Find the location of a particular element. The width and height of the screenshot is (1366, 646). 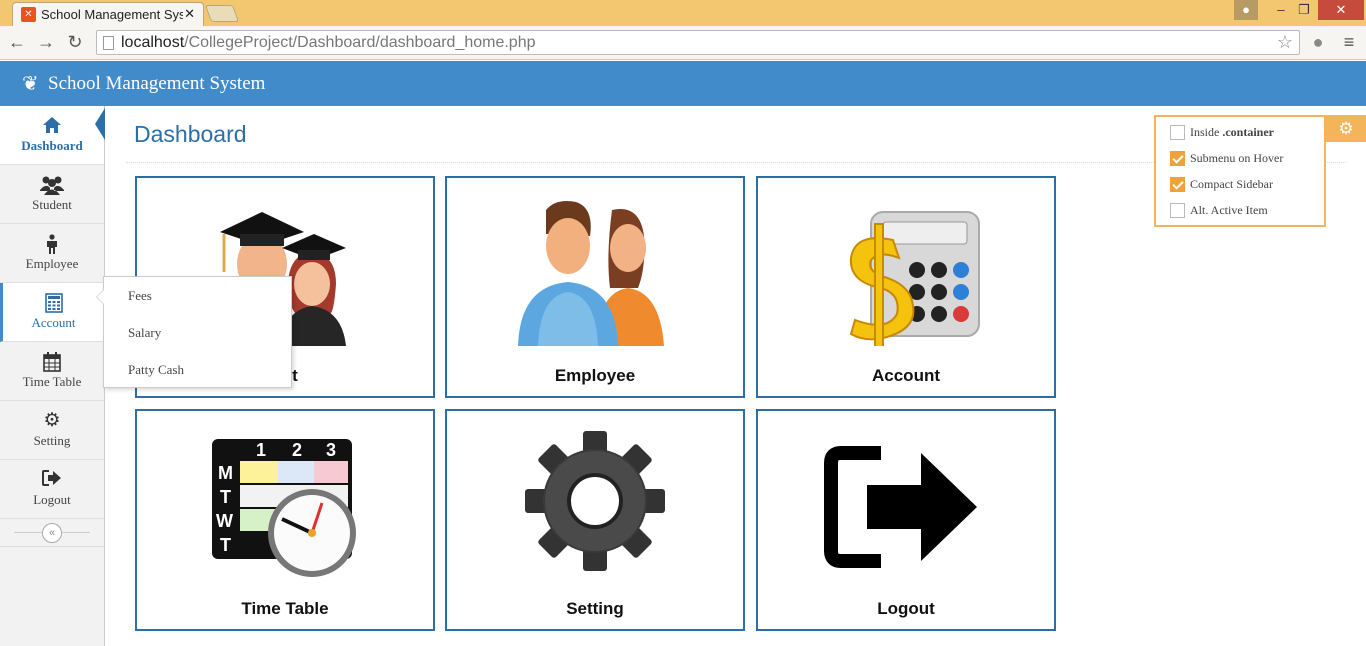

settings-gear-icon: ⚙ is located at coordinates (1346, 128).